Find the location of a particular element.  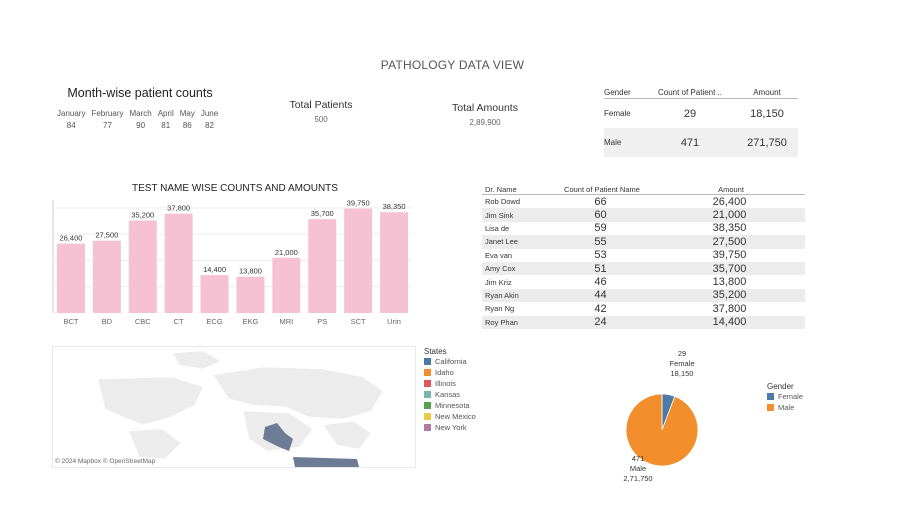

total-patients-value: 500 is located at coordinates (321, 119).